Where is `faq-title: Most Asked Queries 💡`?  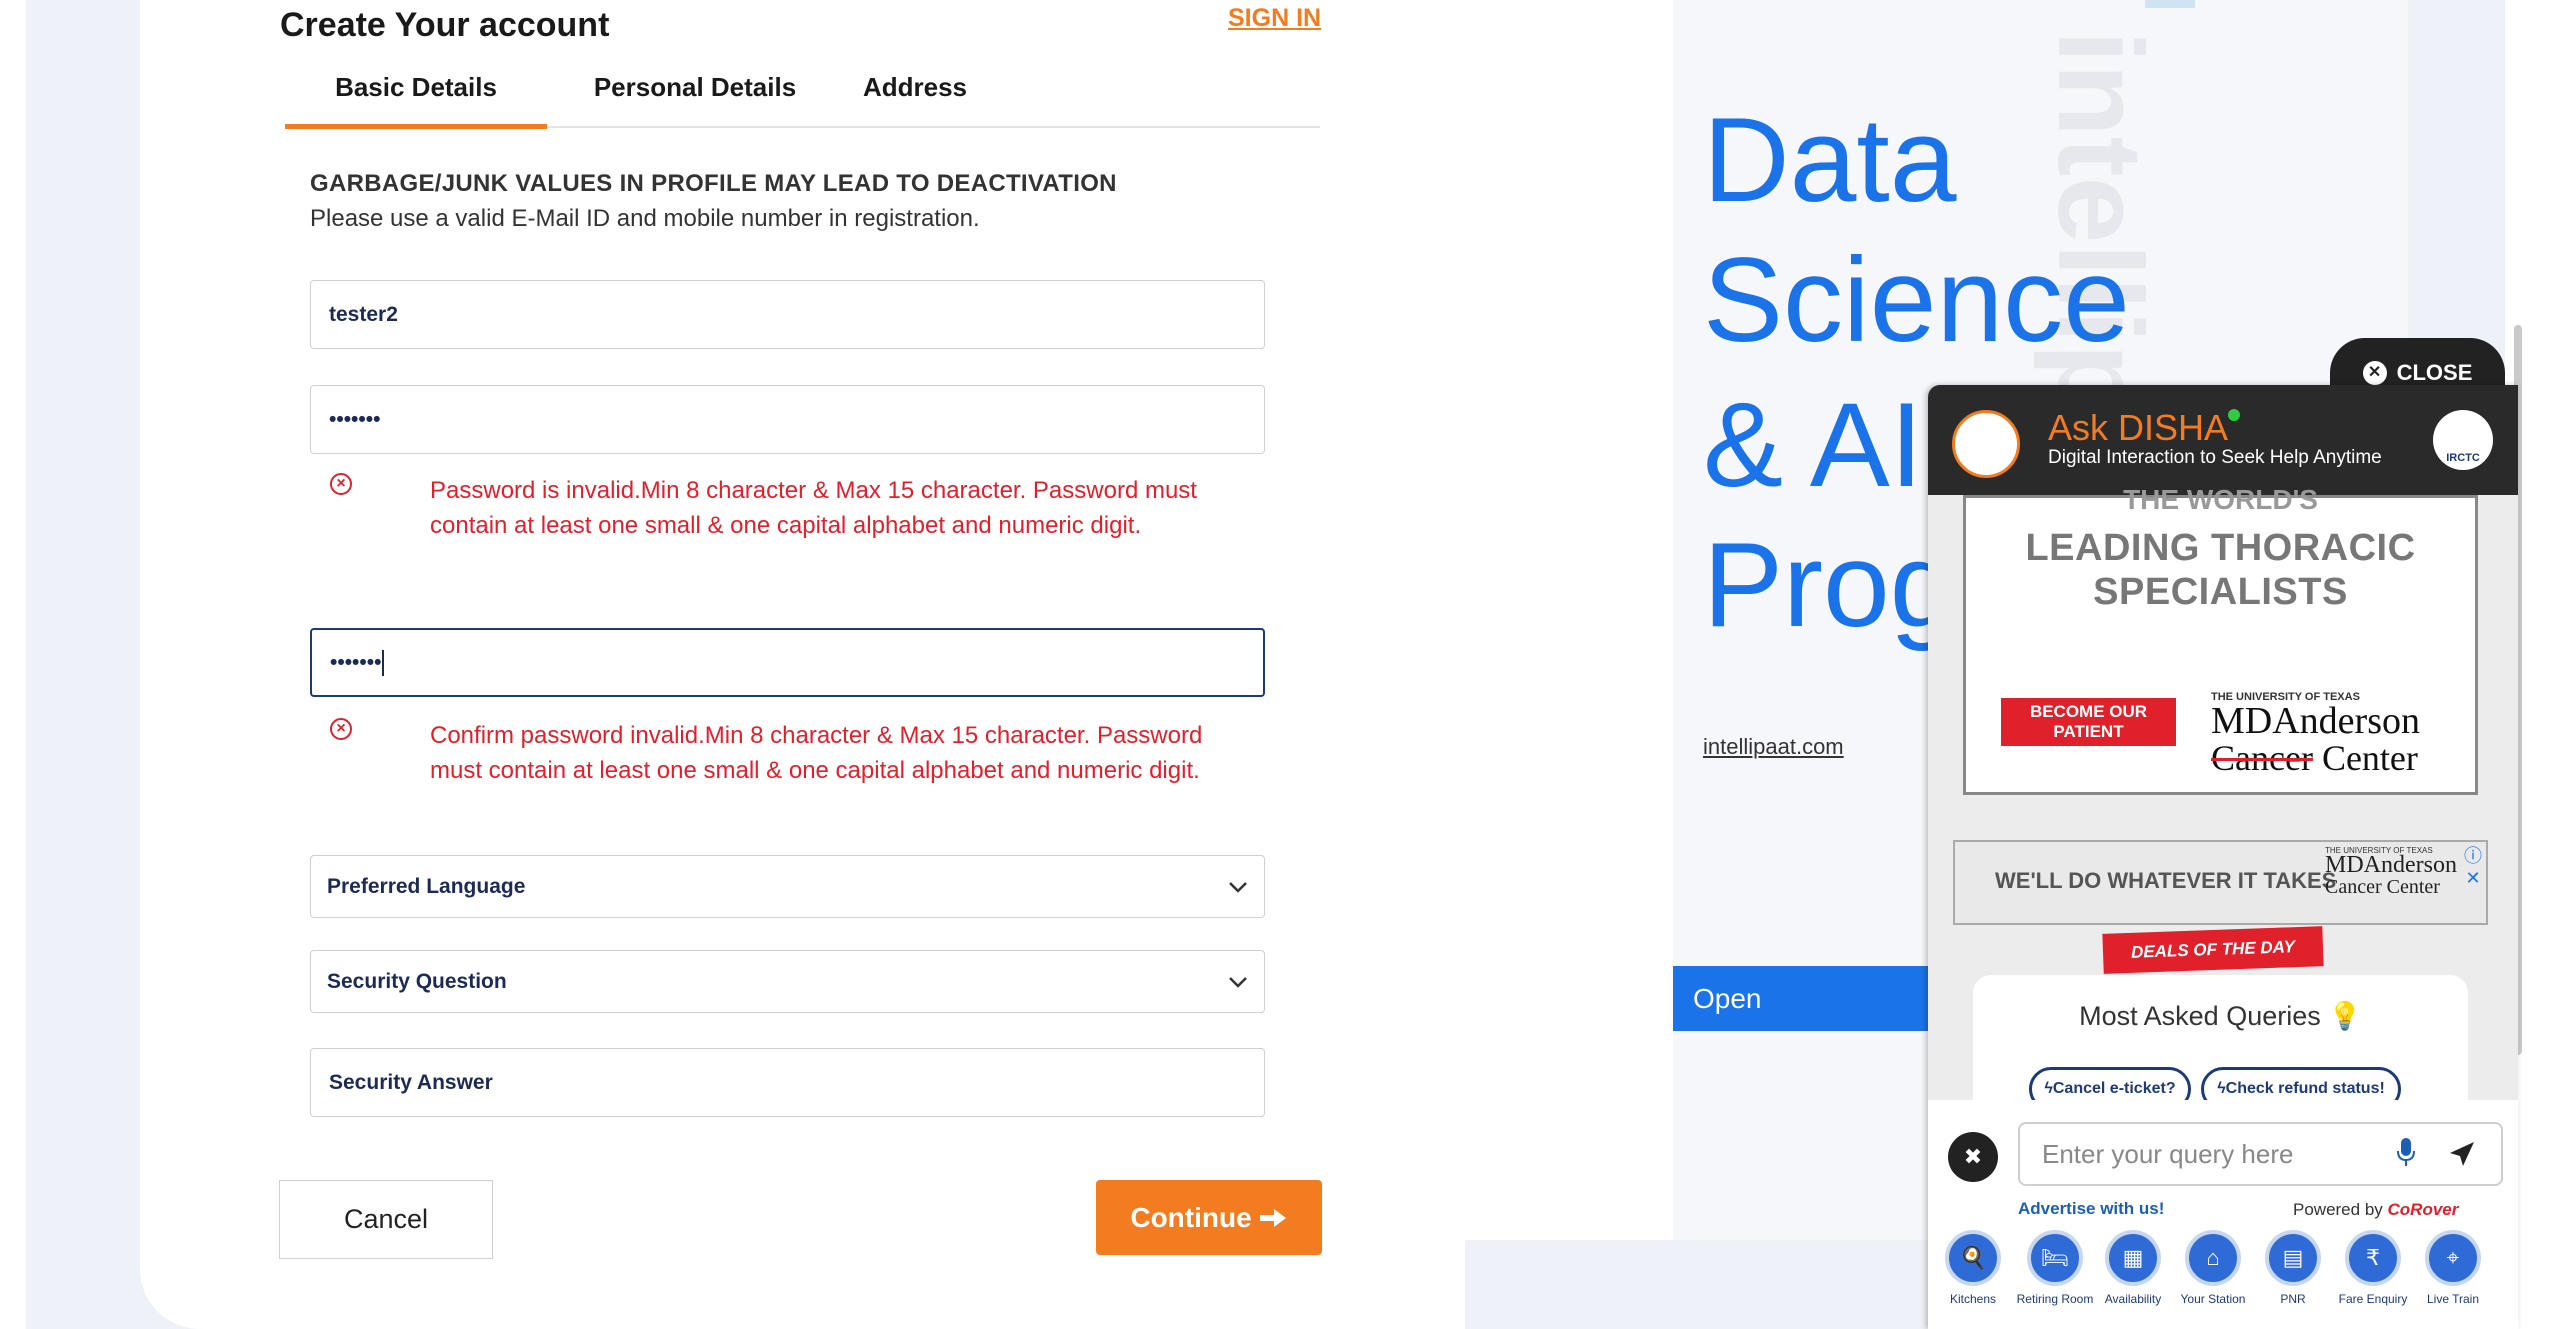
faq-title: Most Asked Queries 💡 is located at coordinates (2220, 1016).